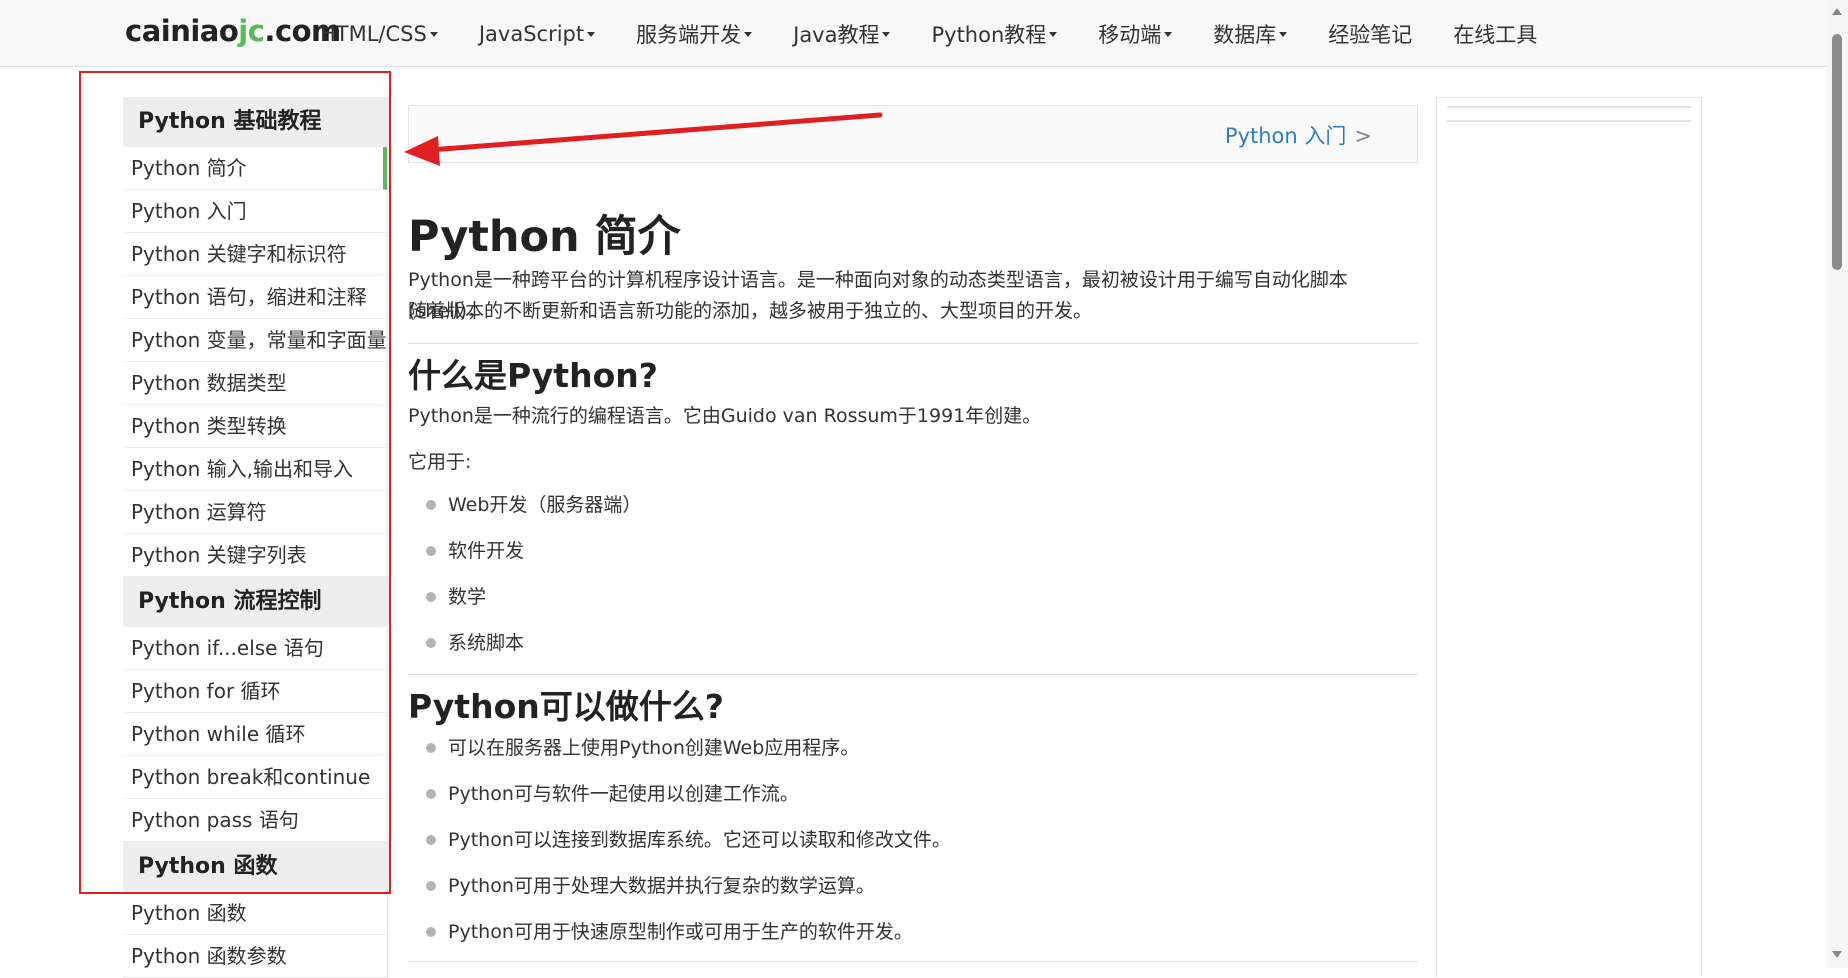 The image size is (1848, 978). Describe the element at coordinates (486, 643) in the screenshot. I see `list-item-text: 系统脚本` at that location.